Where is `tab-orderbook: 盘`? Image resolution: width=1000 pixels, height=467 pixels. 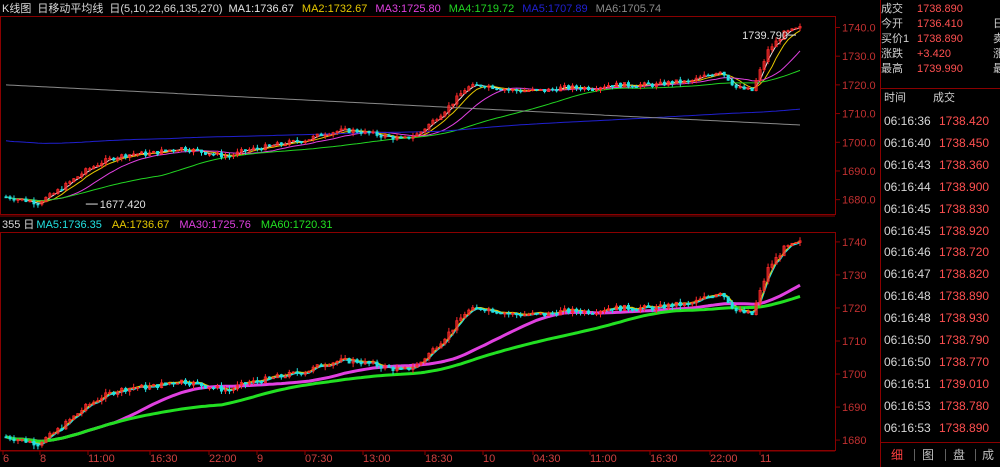
tab-orderbook: 盘 is located at coordinates (959, 455).